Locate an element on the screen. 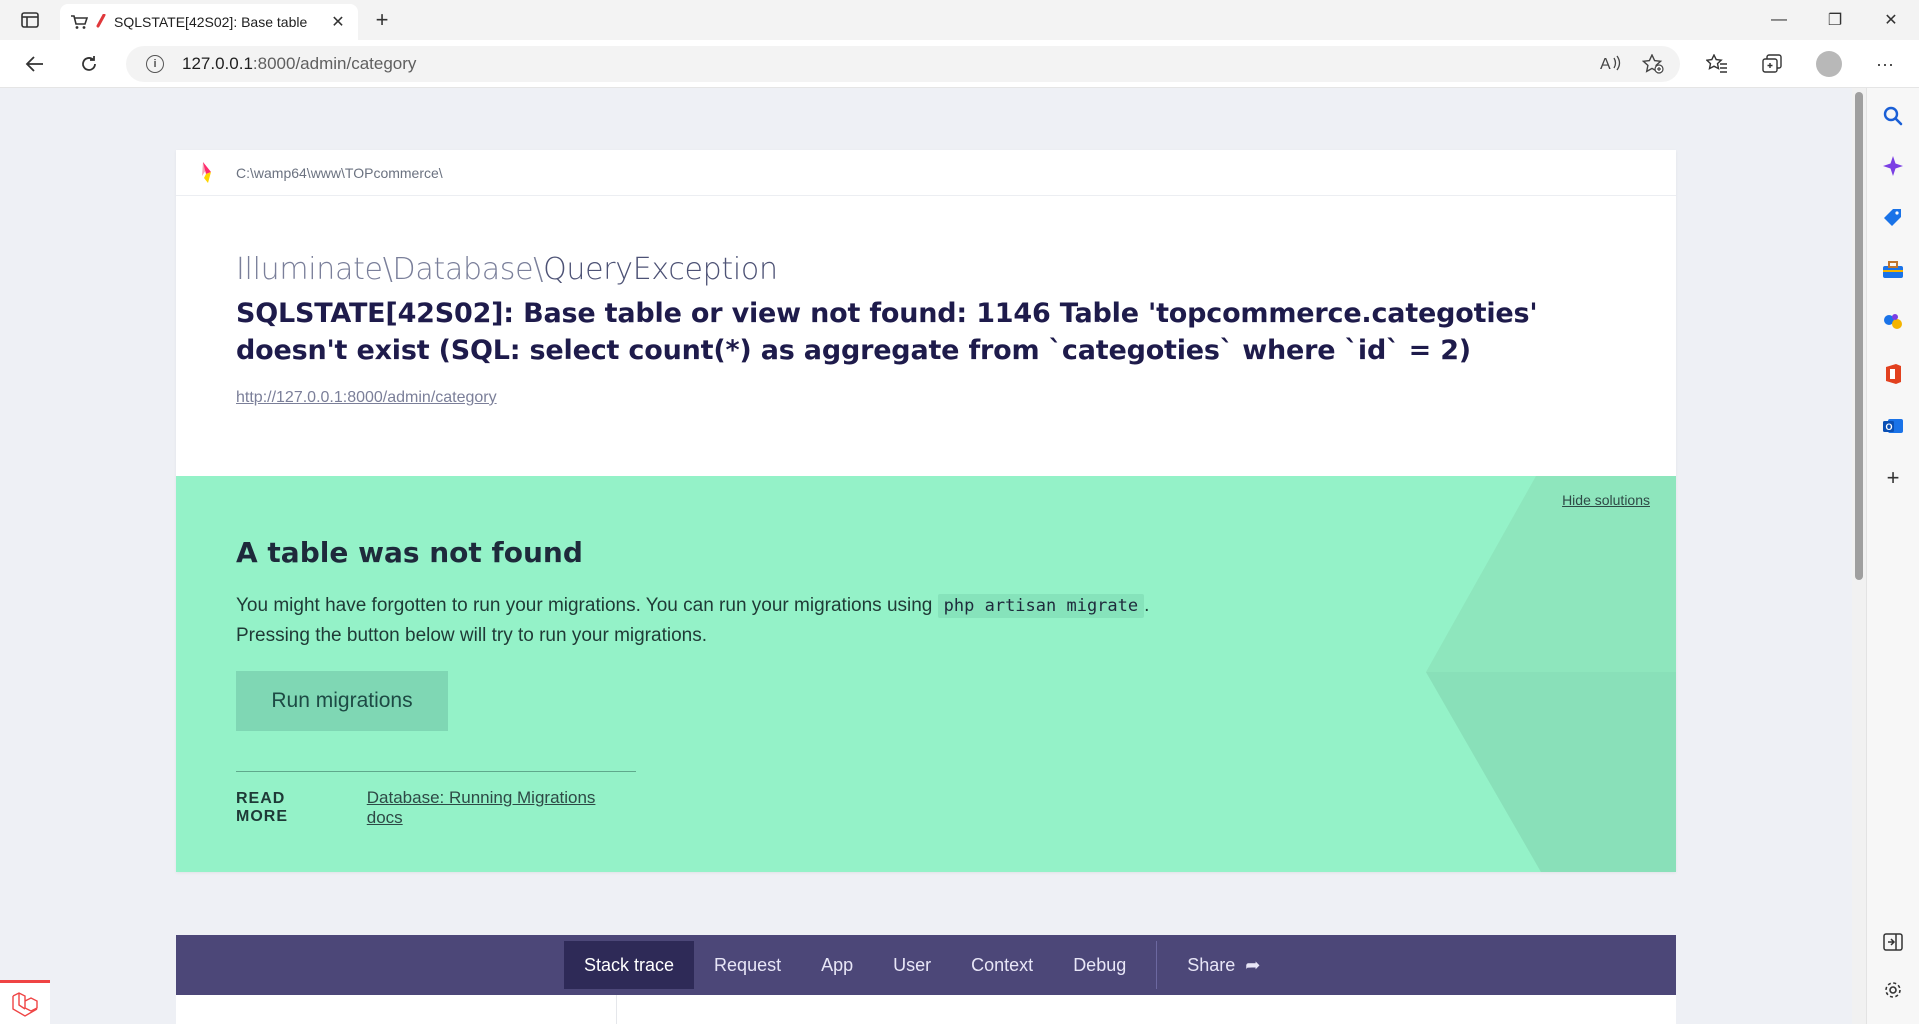 This screenshot has width=1919, height=1024. search-icon is located at coordinates (1893, 116).